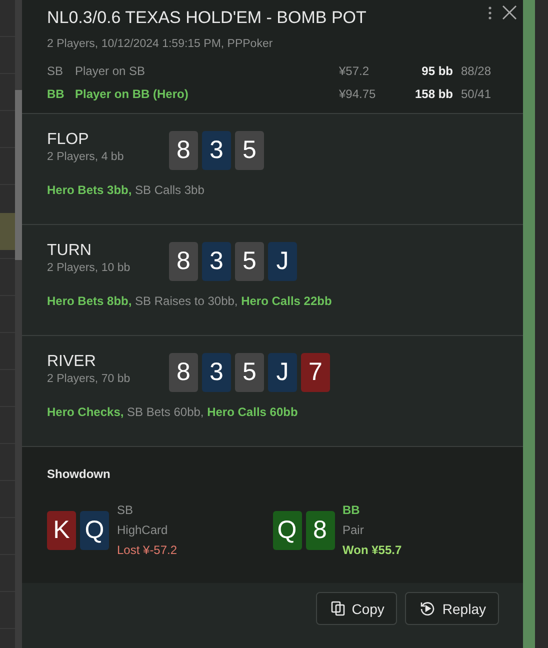  What do you see at coordinates (173, 412) in the screenshot?
I see `action-line: Hero Checks, SB Bets 60bb, Hero Calls 60bb` at bounding box center [173, 412].